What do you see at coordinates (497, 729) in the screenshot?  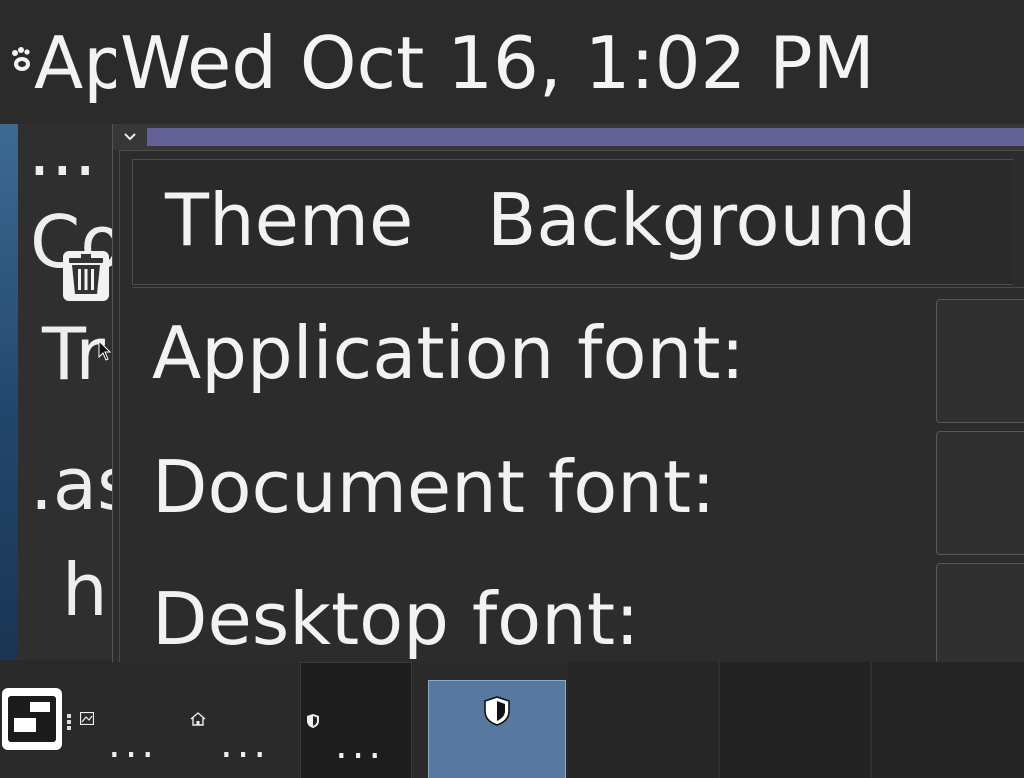 I see `task-button-appearance-active` at bounding box center [497, 729].